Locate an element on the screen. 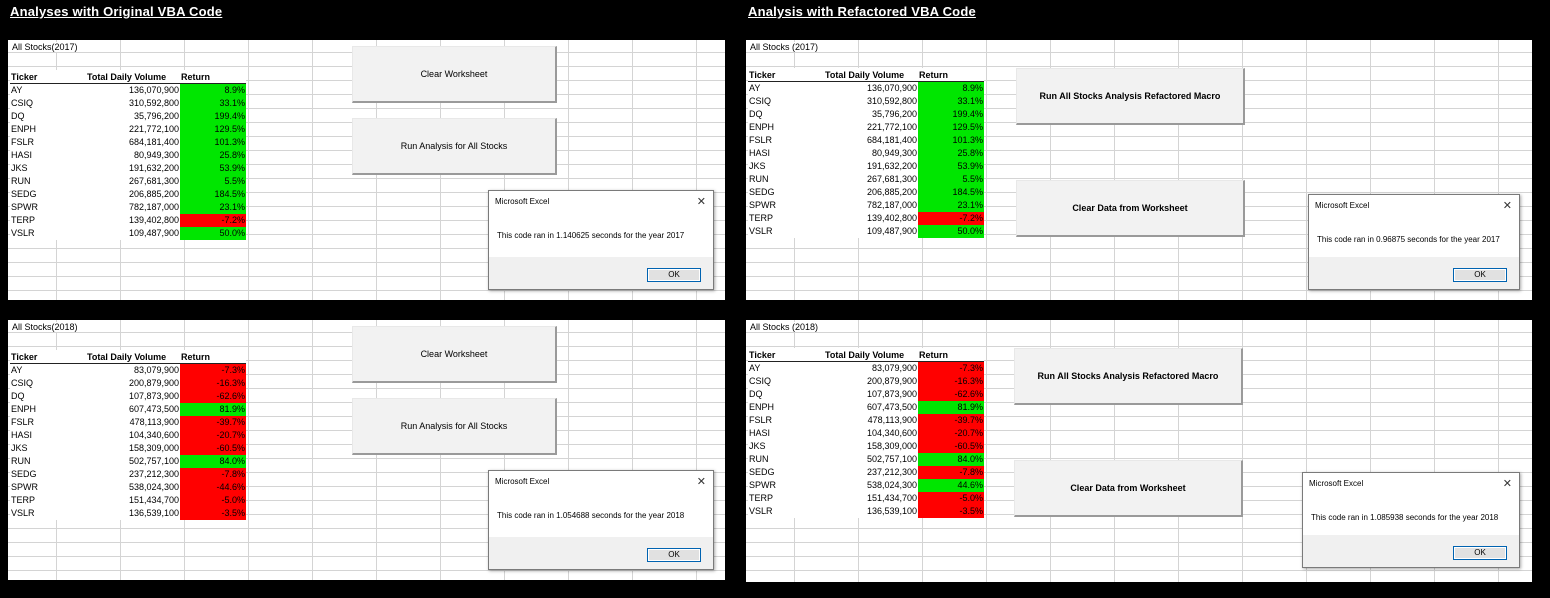 The image size is (1550, 598). ticker-cell: ENPH is located at coordinates (786, 407).